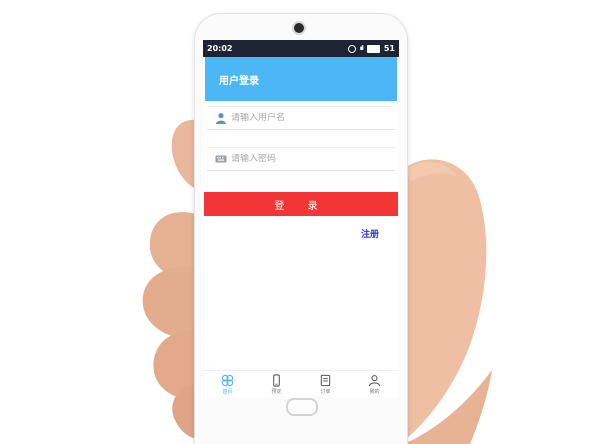  Describe the element at coordinates (361, 48) in the screenshot. I see `signal-icon: ııl` at that location.